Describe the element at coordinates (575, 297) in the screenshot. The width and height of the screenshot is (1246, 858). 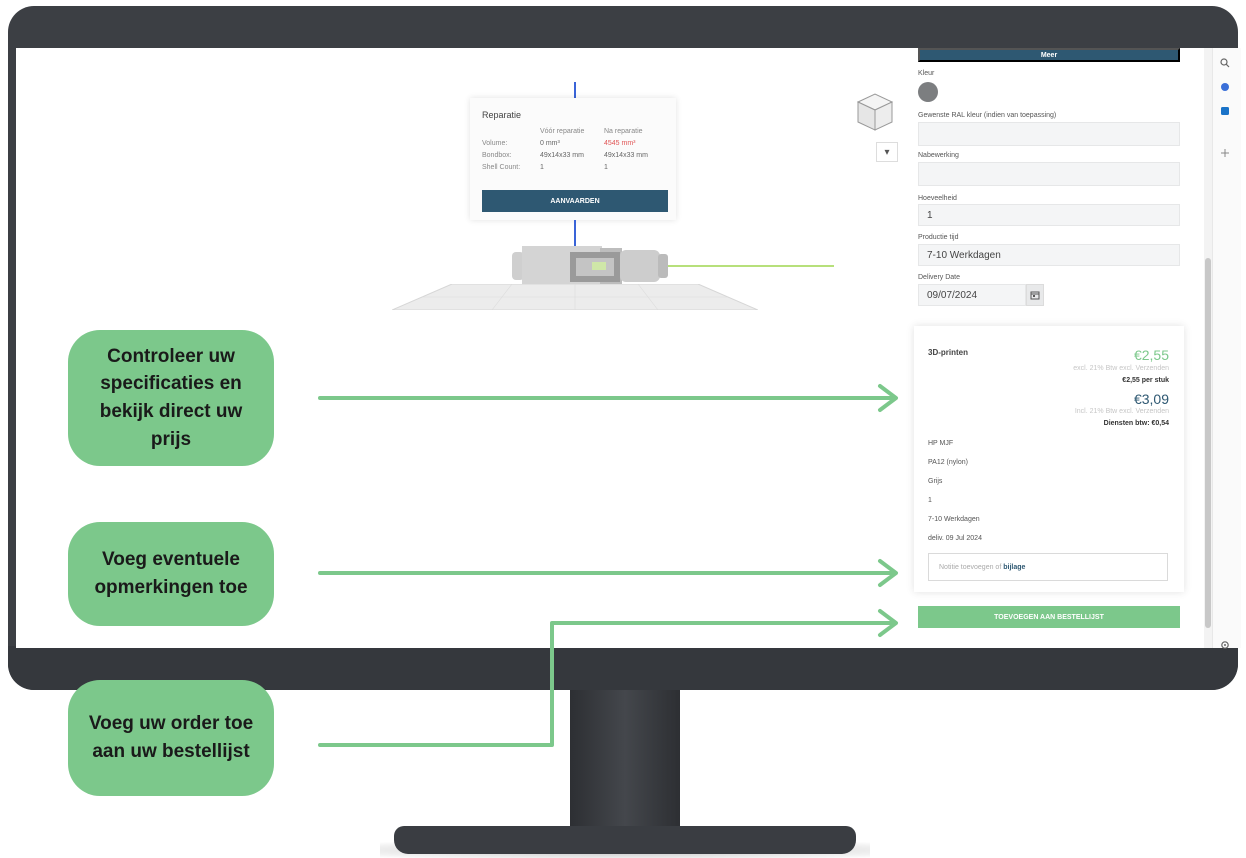
I see `build-plate-grid` at that location.